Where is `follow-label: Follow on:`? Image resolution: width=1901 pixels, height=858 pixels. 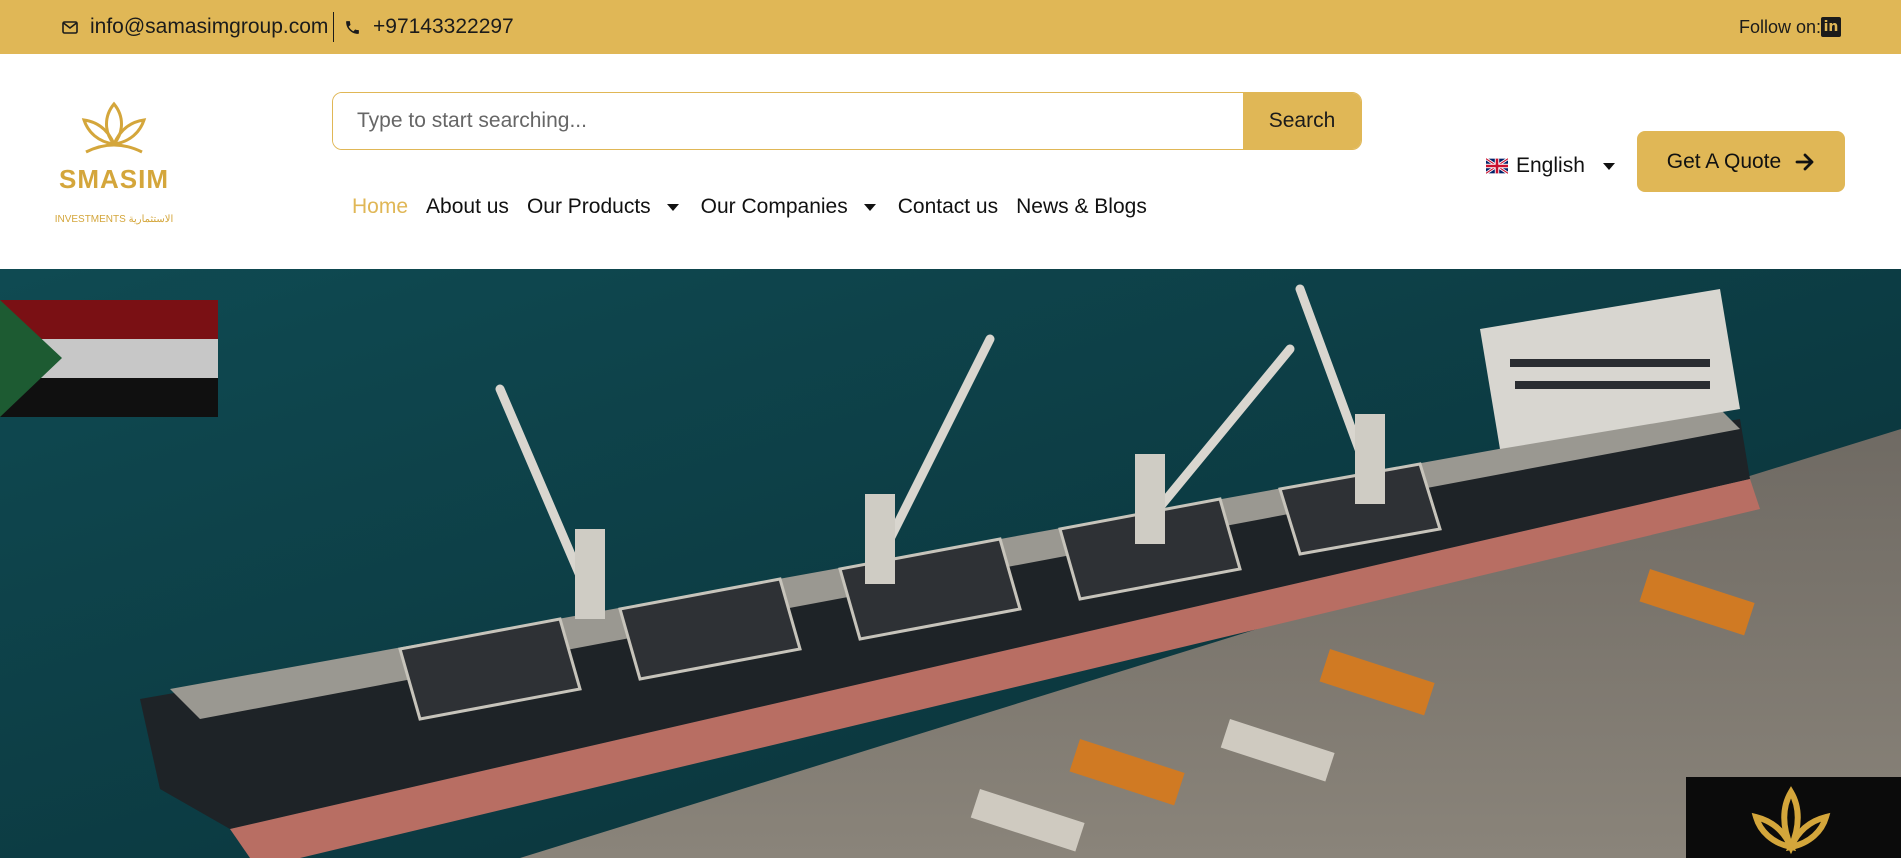 follow-label: Follow on: is located at coordinates (1779, 26).